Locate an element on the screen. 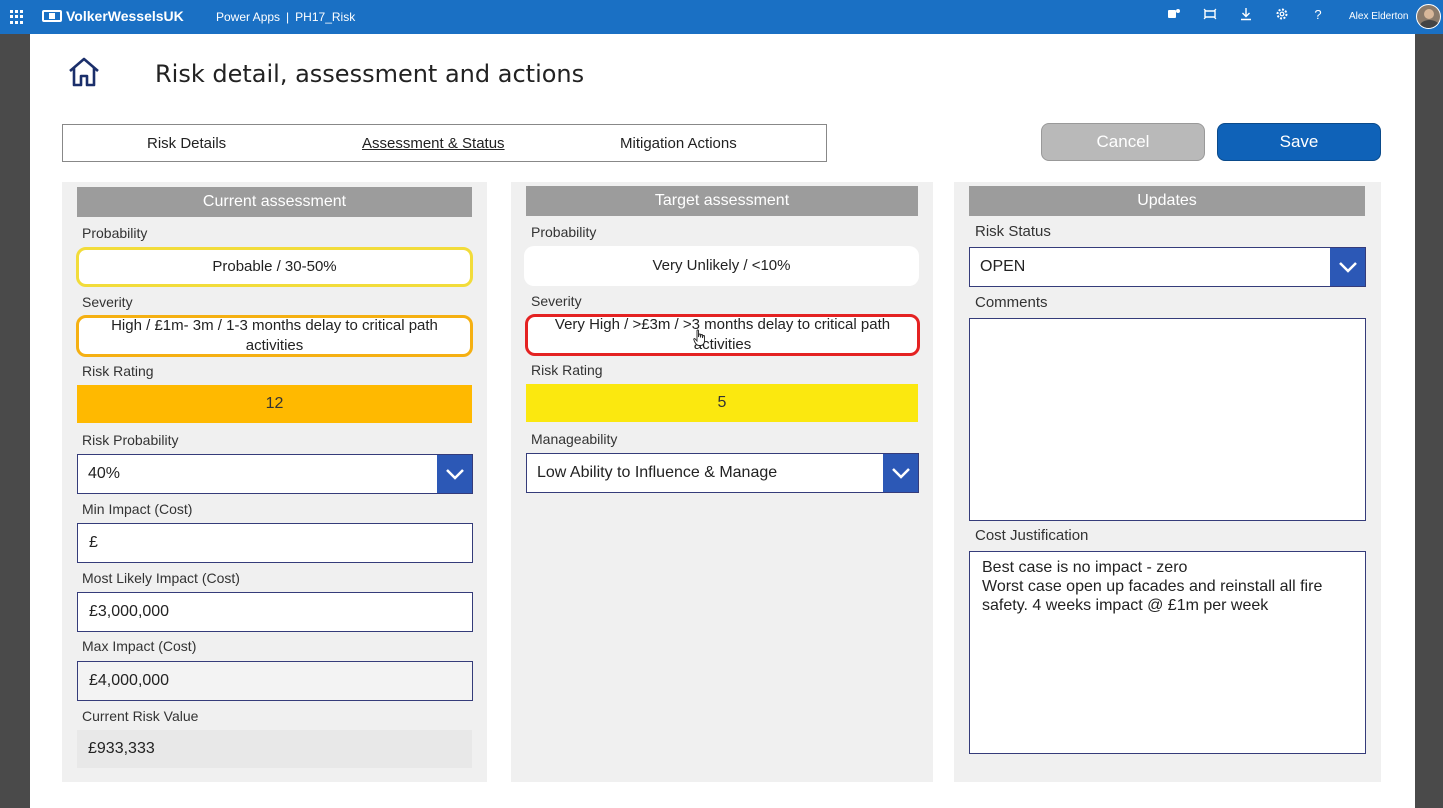 This screenshot has width=1443, height=808. likely-impact-input: £3,000,000 is located at coordinates (275, 612).